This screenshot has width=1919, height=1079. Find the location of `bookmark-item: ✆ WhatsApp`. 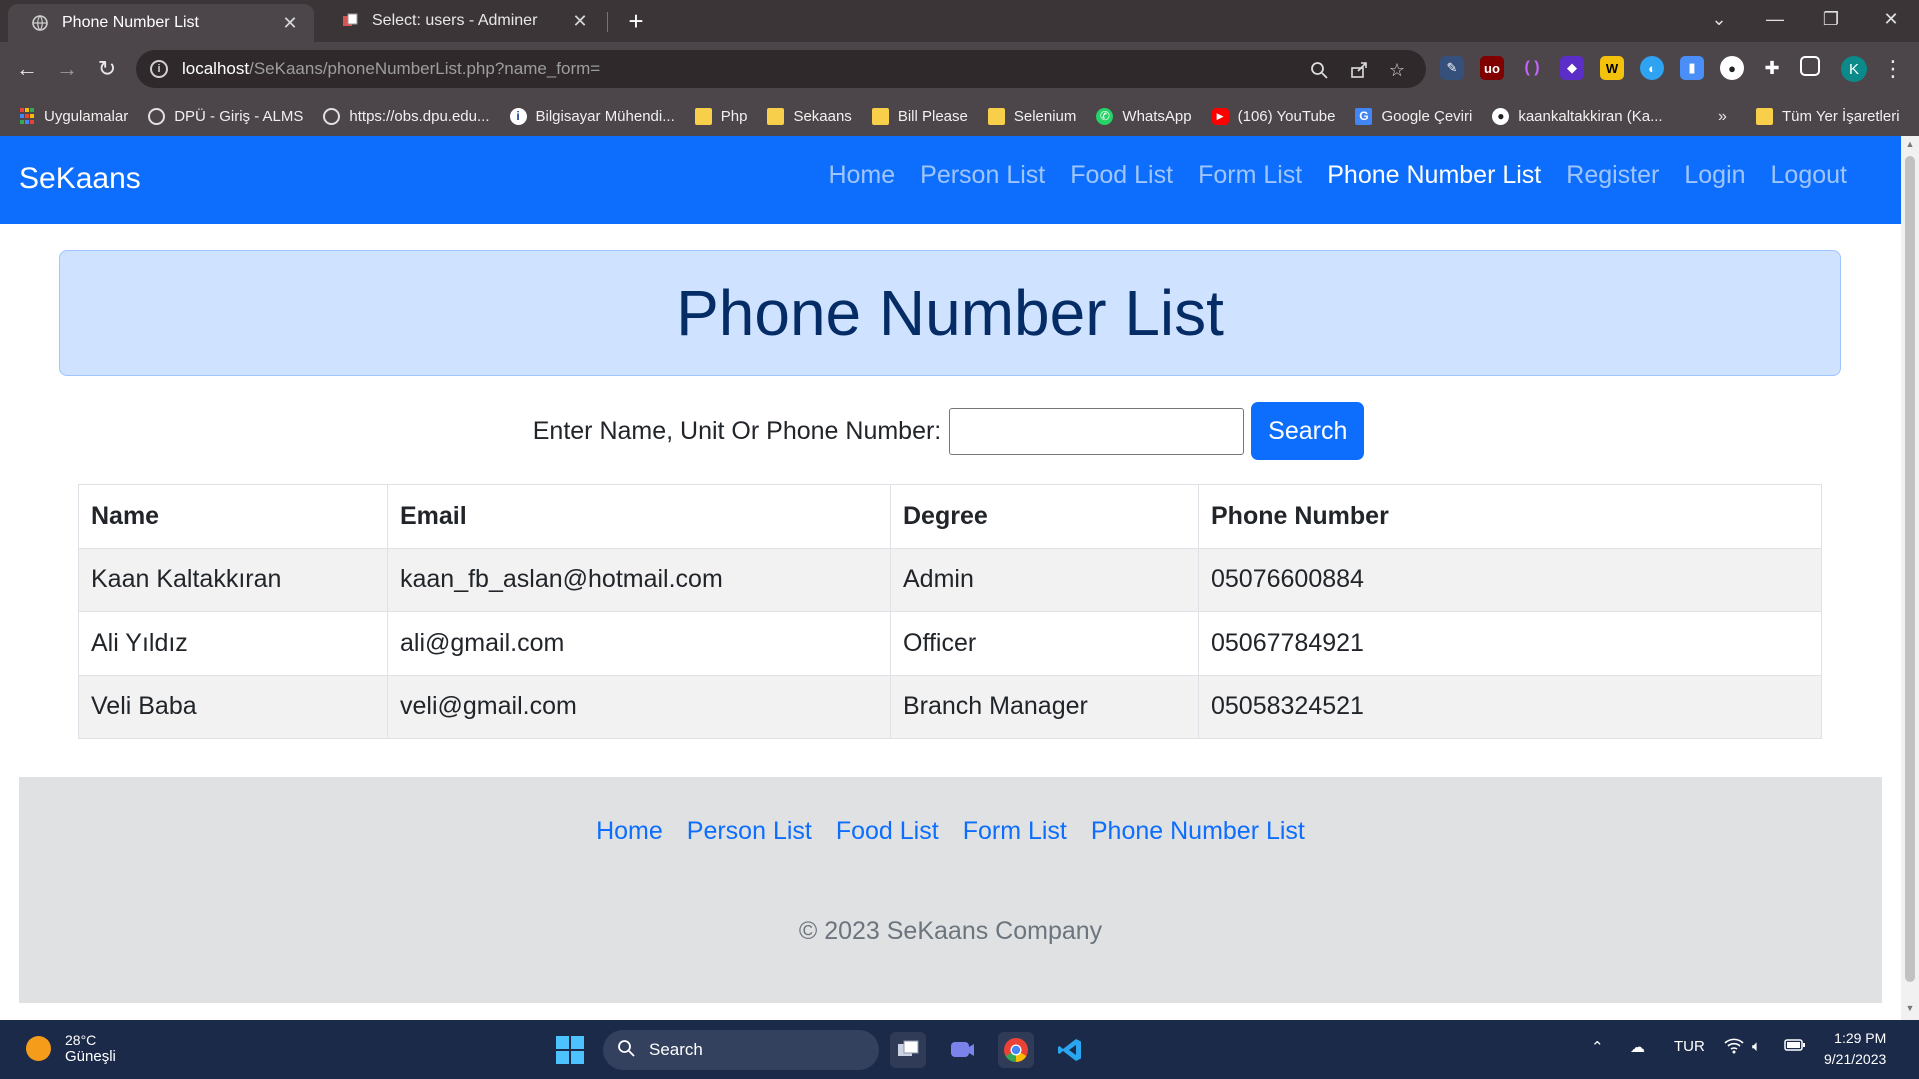

bookmark-item: ✆ WhatsApp is located at coordinates (1144, 116).